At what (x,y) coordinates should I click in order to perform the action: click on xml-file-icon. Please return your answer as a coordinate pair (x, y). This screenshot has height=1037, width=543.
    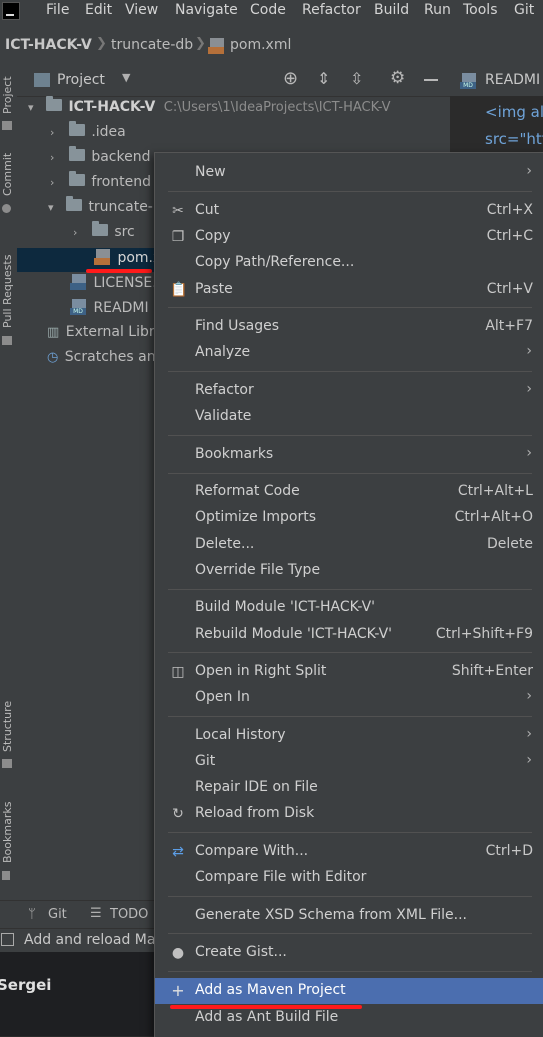
    Looking at the image, I should click on (102, 257).